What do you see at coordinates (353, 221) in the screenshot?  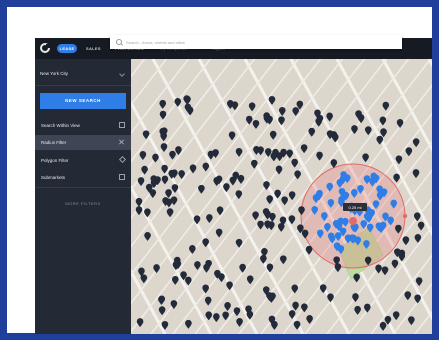 I see `radius-center-marker` at bounding box center [353, 221].